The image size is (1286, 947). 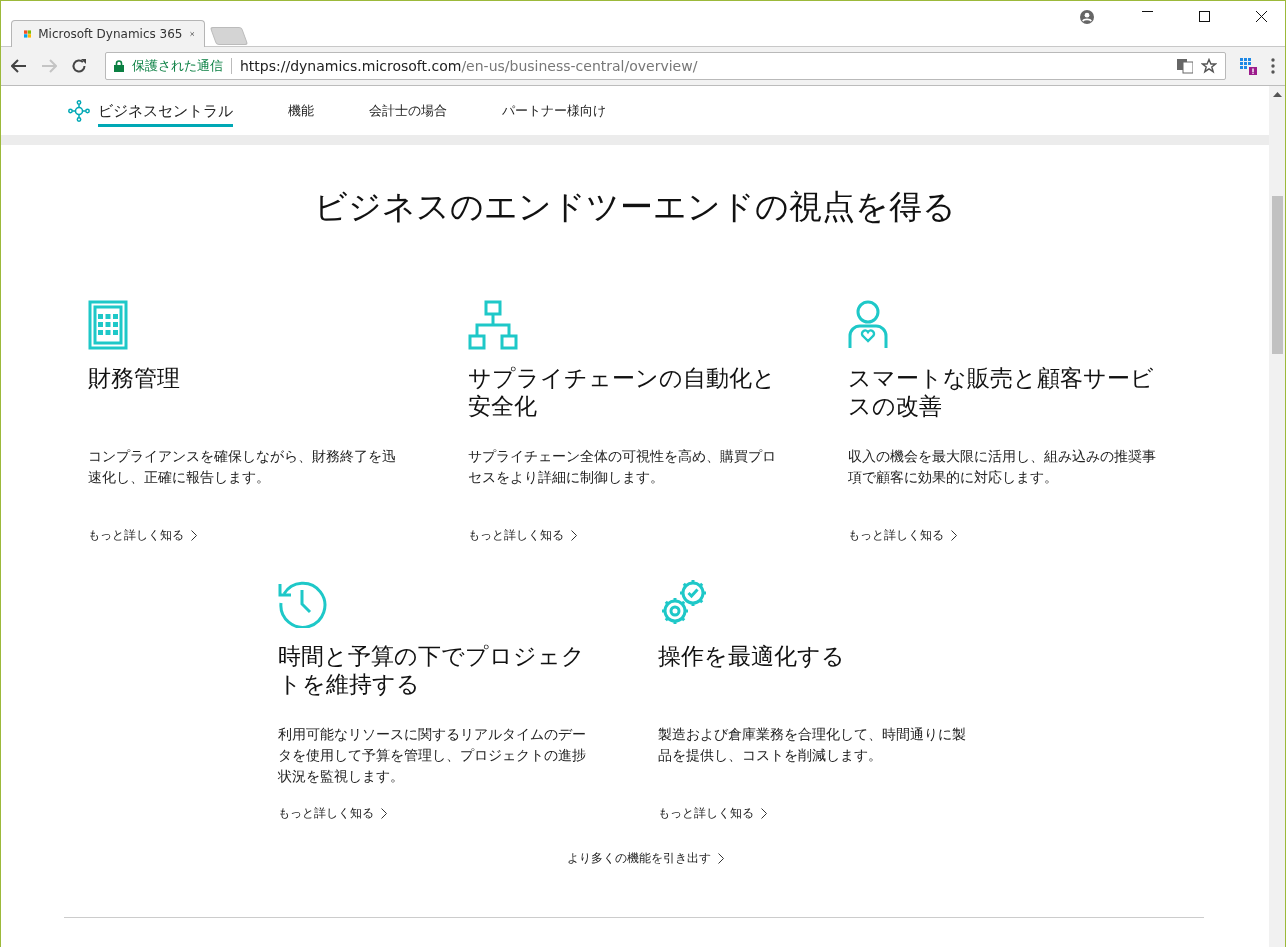 I want to click on feature-title: スマートな販売と顧客サービスの改善, so click(x=1001, y=392).